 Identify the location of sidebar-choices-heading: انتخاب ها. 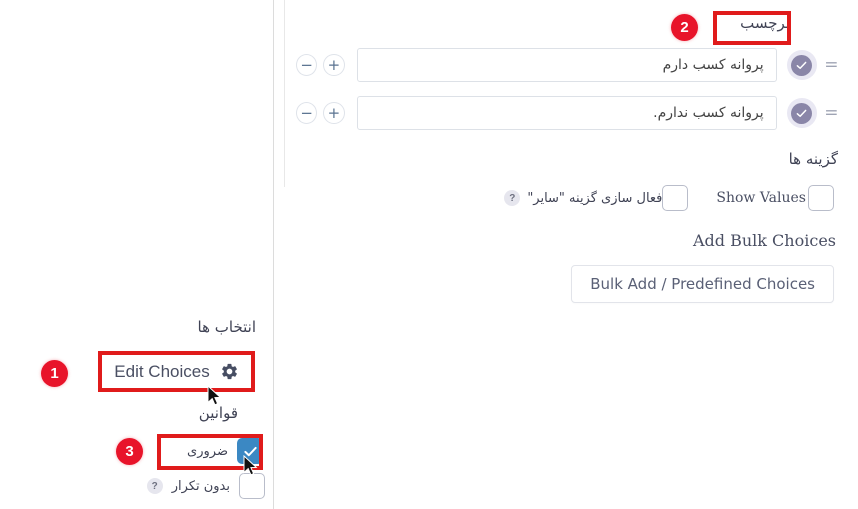
(227, 327).